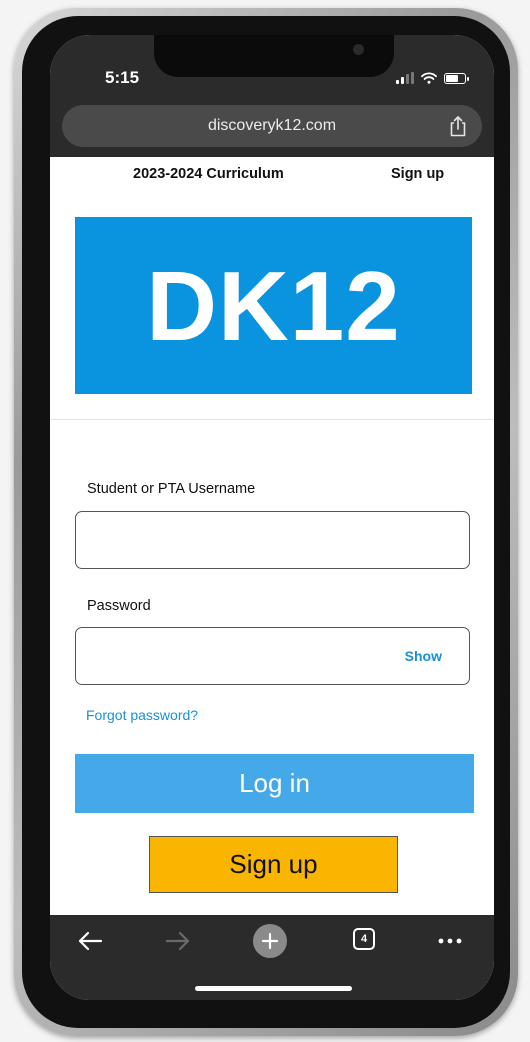 This screenshot has width=530, height=1042. What do you see at coordinates (142, 715) in the screenshot?
I see `forgot-password-link: Forgot password?` at bounding box center [142, 715].